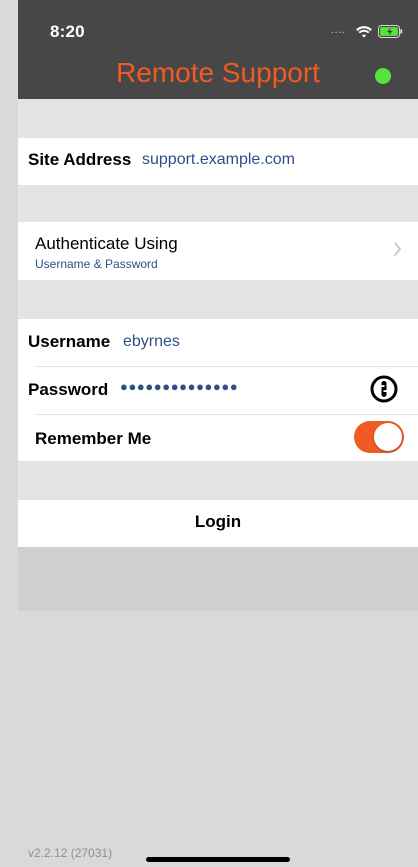  Describe the element at coordinates (106, 243) in the screenshot. I see `authenticate-using-title: Authenticate Using` at that location.